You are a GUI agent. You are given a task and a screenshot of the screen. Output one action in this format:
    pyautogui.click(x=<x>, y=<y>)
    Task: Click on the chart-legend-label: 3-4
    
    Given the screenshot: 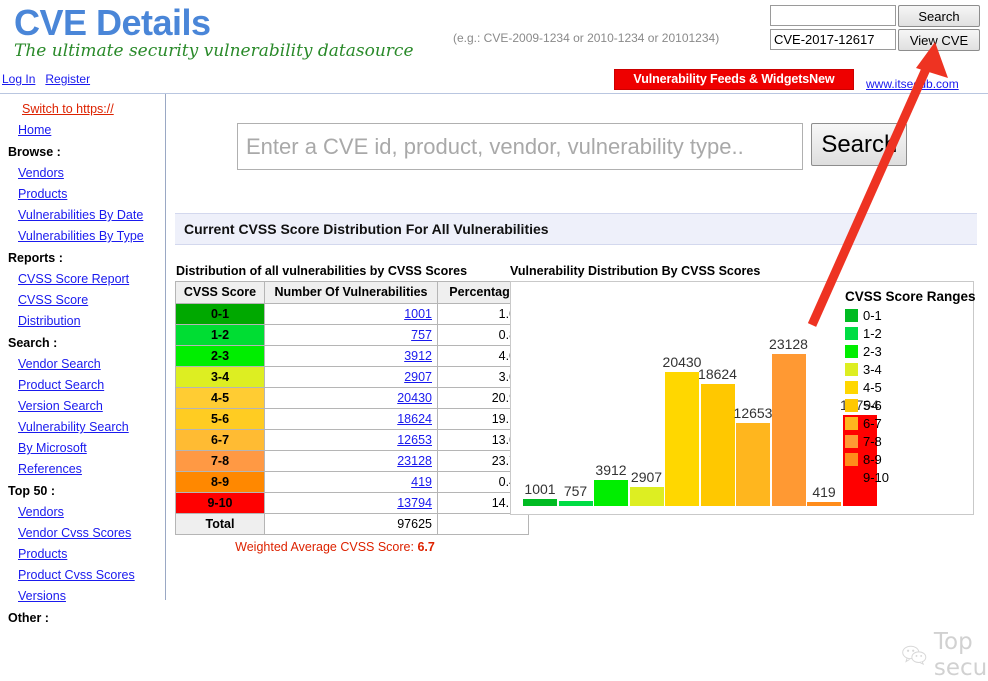 What is the action you would take?
    pyautogui.click(x=872, y=369)
    